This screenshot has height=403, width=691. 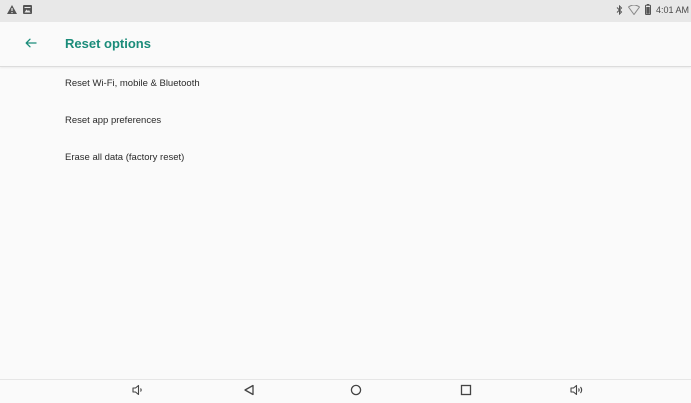 I want to click on volume-down-icon, so click(x=138, y=392).